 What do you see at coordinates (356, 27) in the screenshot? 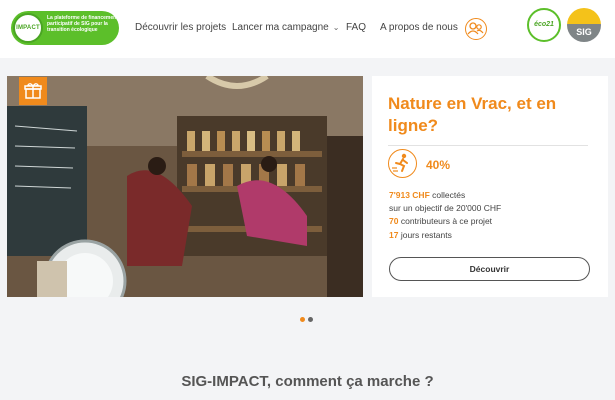
I see `nav-faq: FAQ` at bounding box center [356, 27].